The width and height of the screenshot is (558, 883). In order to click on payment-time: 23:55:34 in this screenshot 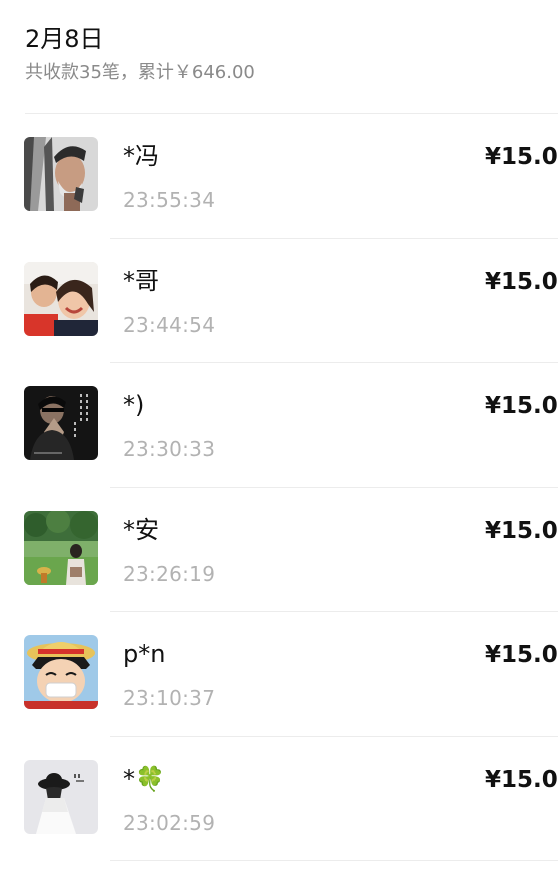, I will do `click(169, 200)`.